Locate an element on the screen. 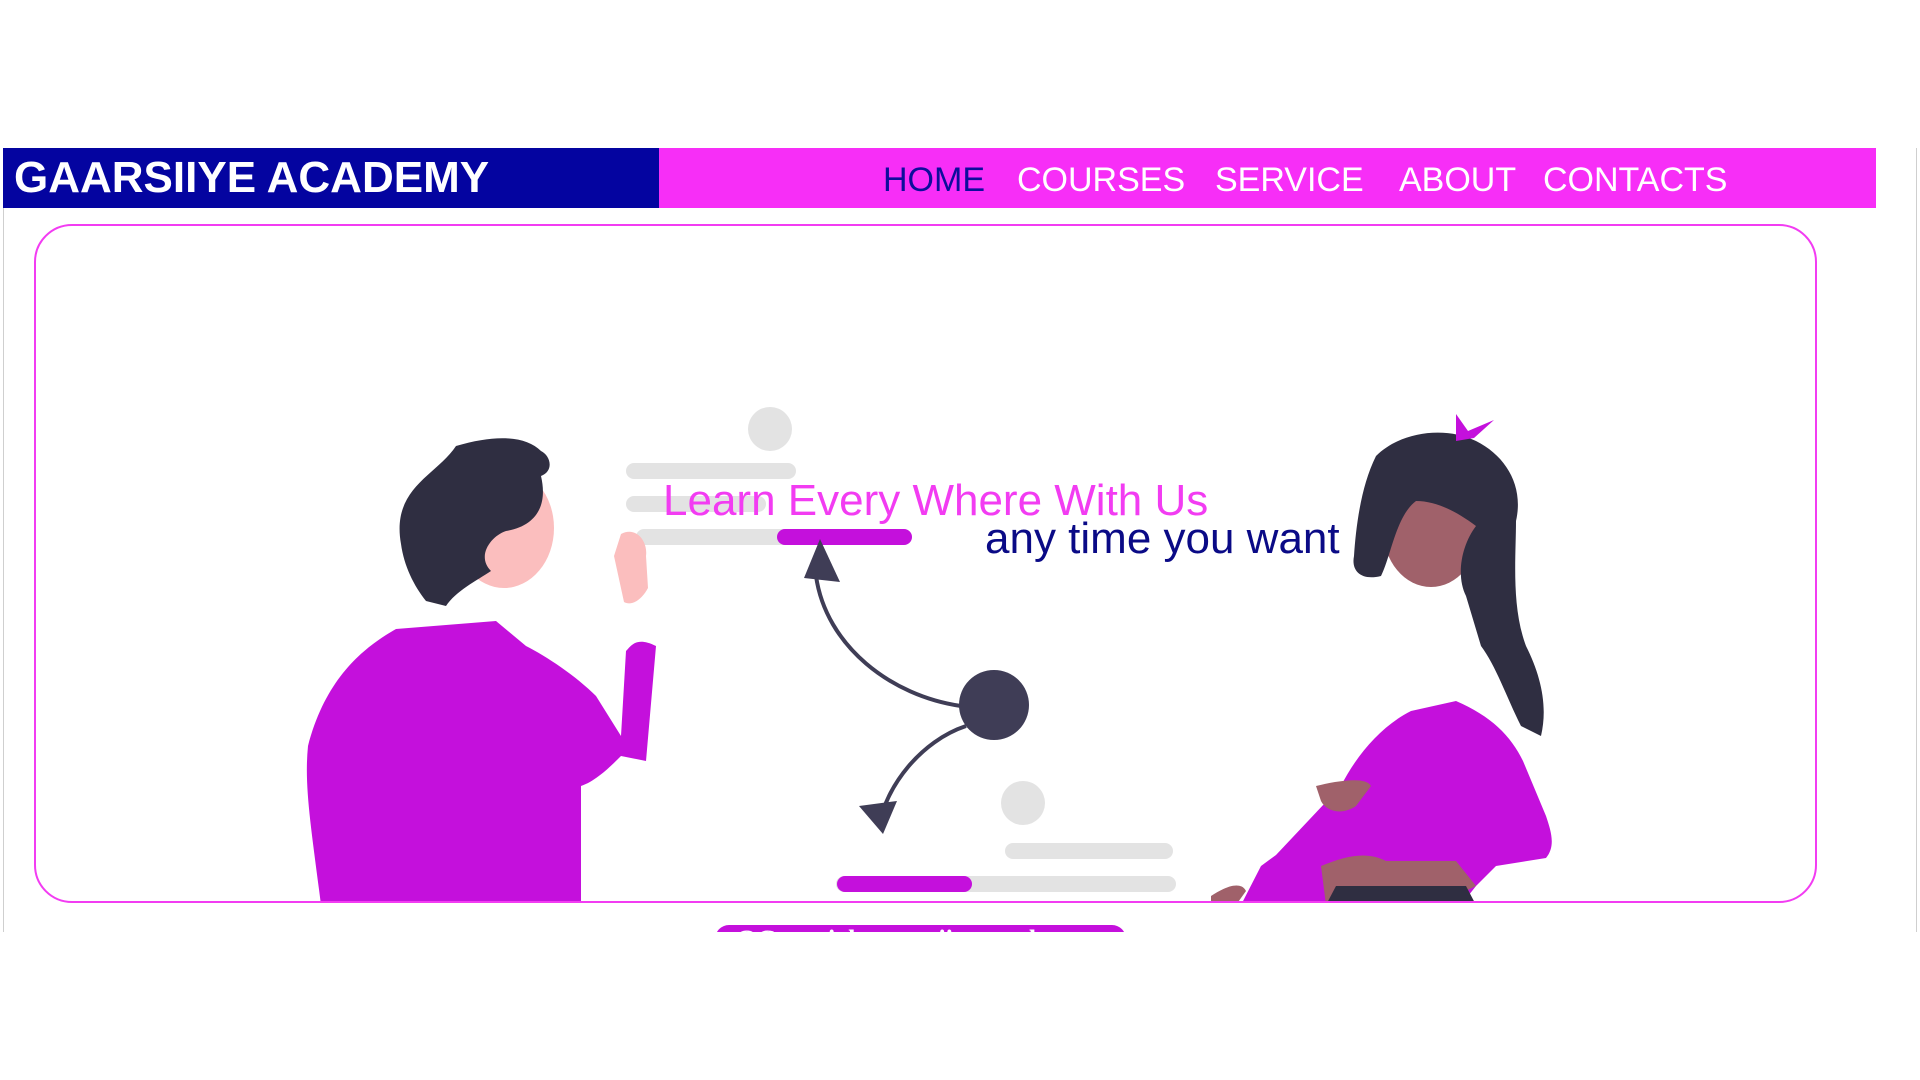 This screenshot has width=1920, height=1080. placeholder-line is located at coordinates (1089, 851).